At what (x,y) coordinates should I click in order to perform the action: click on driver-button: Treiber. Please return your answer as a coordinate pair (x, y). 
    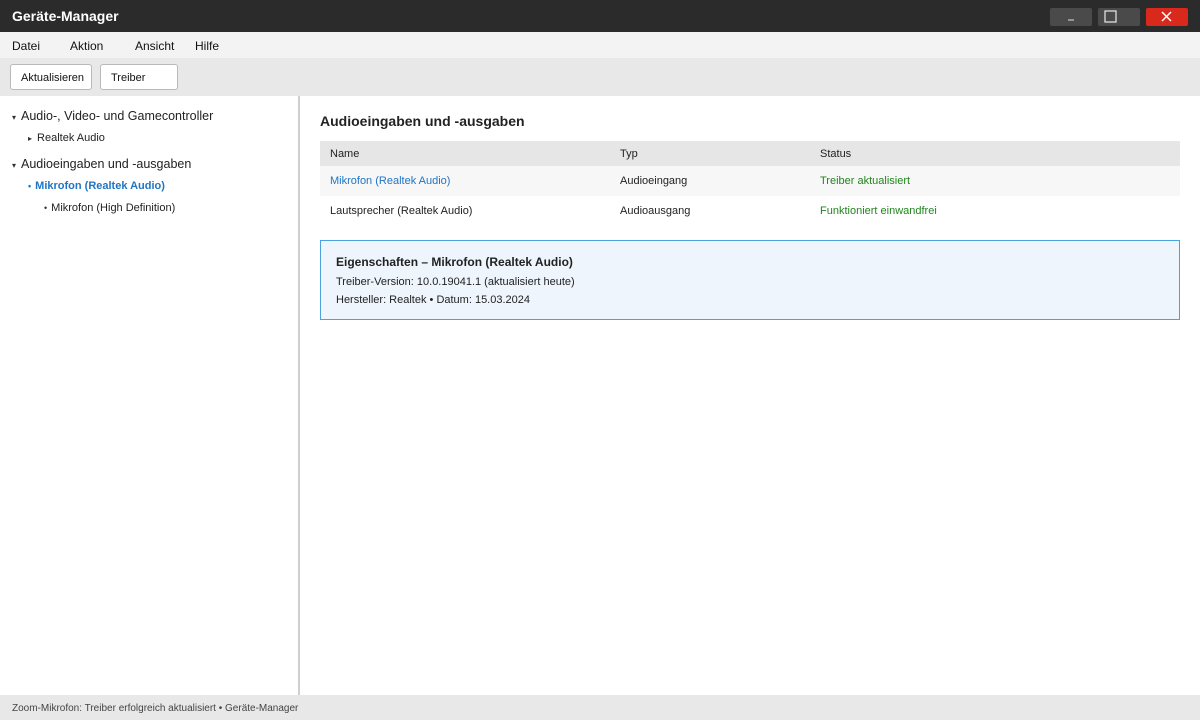
    Looking at the image, I should click on (139, 77).